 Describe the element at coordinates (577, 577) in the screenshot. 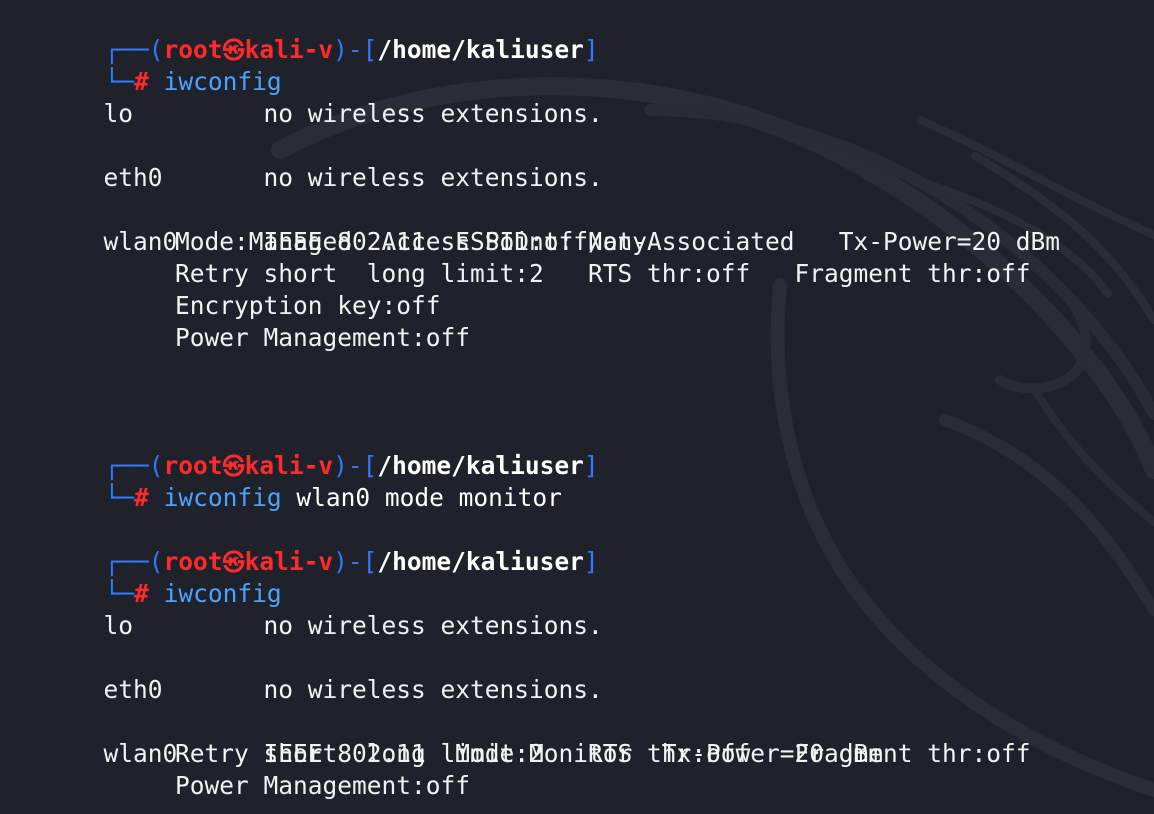

I see `command-line-3: └─# iwconfig` at that location.